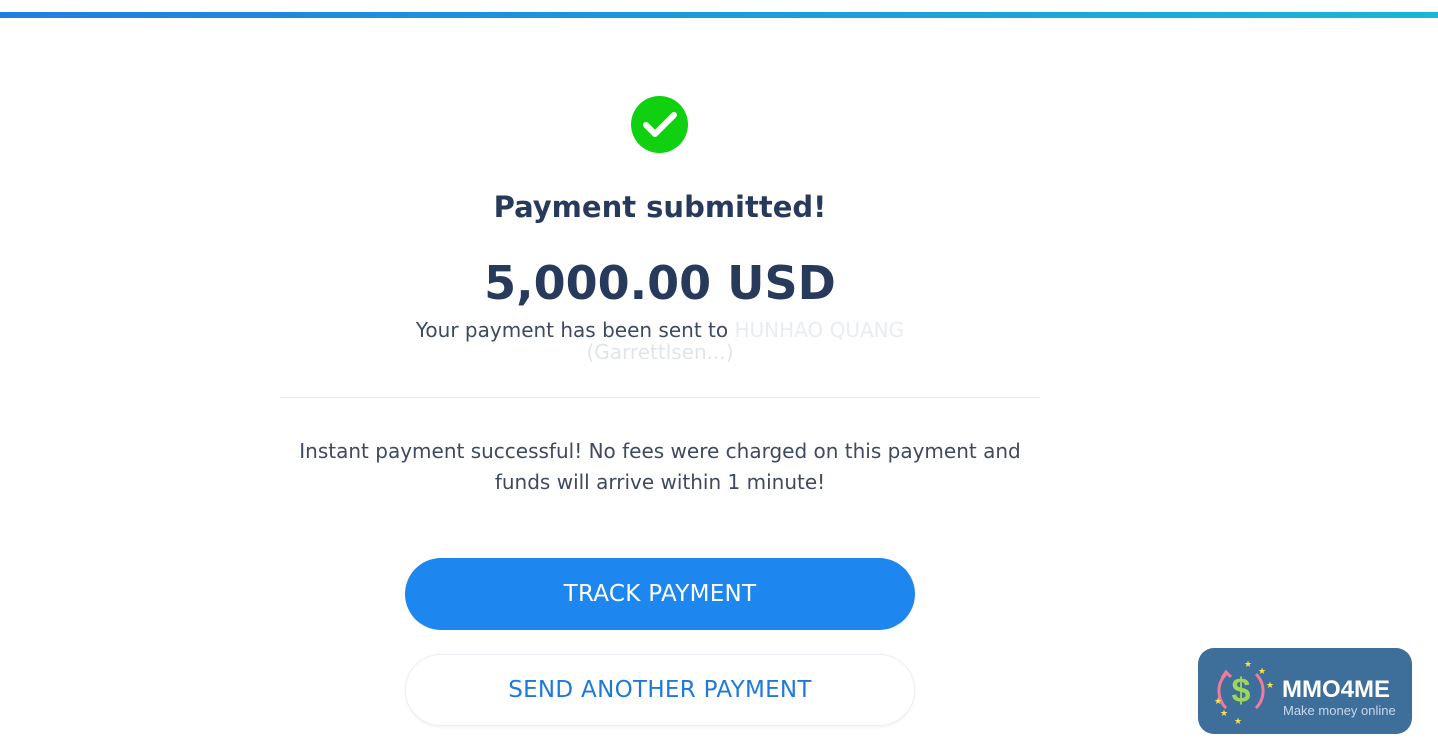  What do you see at coordinates (660, 690) in the screenshot?
I see `send-another-payment-button: SEND ANOTHER PAYMENT` at bounding box center [660, 690].